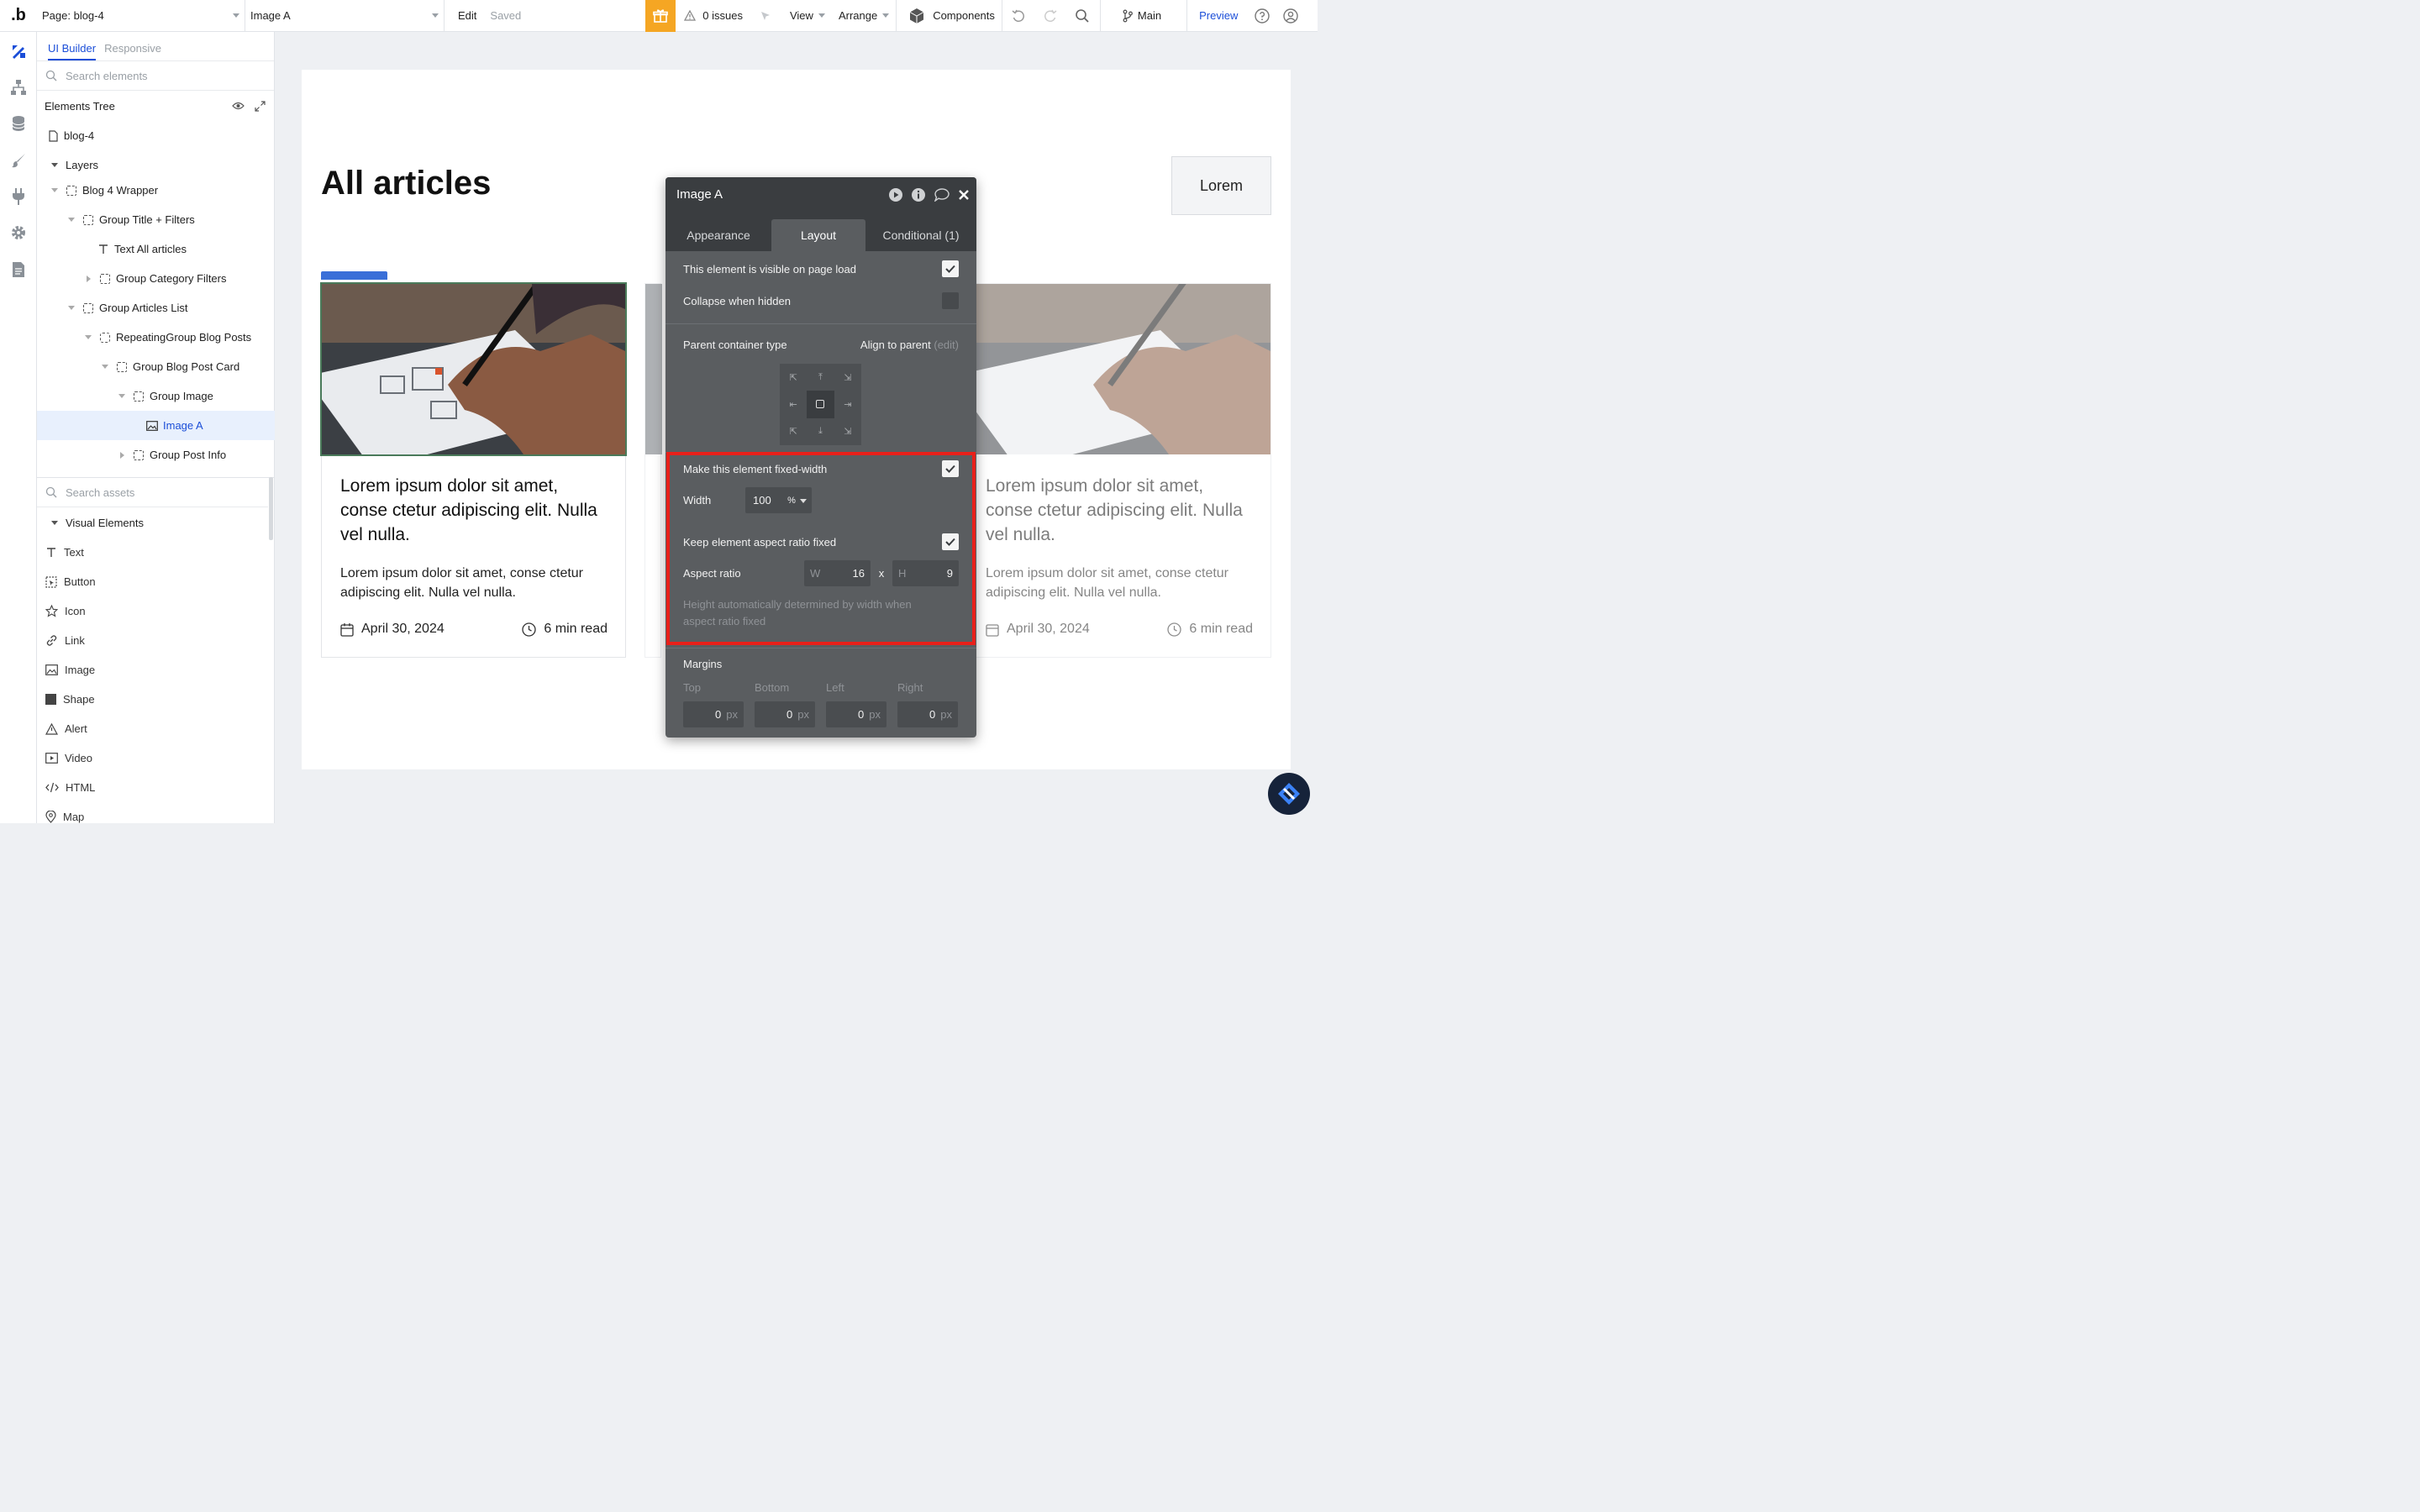  What do you see at coordinates (18, 16) in the screenshot?
I see `bubble-logo: .b` at bounding box center [18, 16].